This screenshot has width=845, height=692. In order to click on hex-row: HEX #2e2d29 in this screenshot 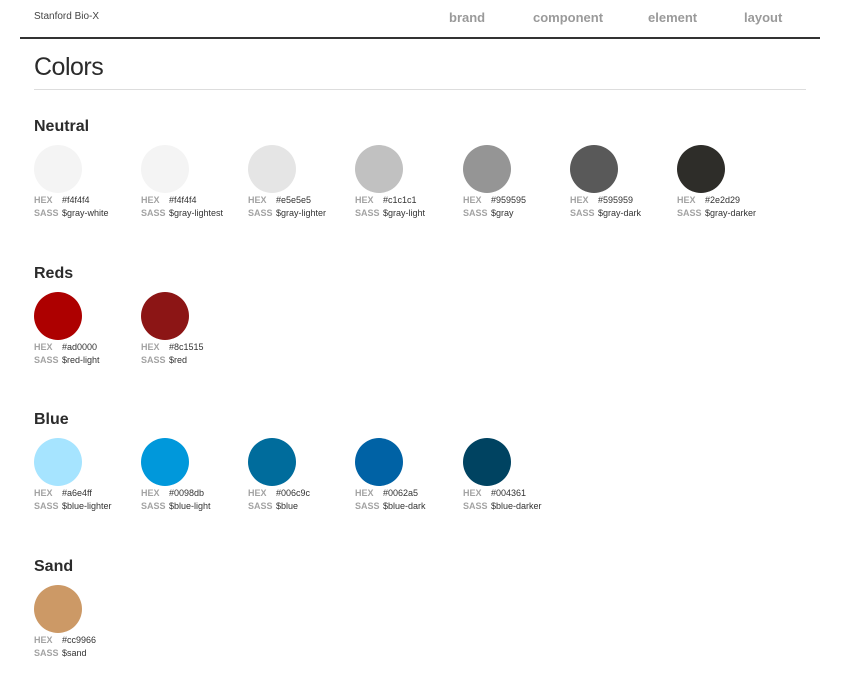, I will do `click(708, 200)`.